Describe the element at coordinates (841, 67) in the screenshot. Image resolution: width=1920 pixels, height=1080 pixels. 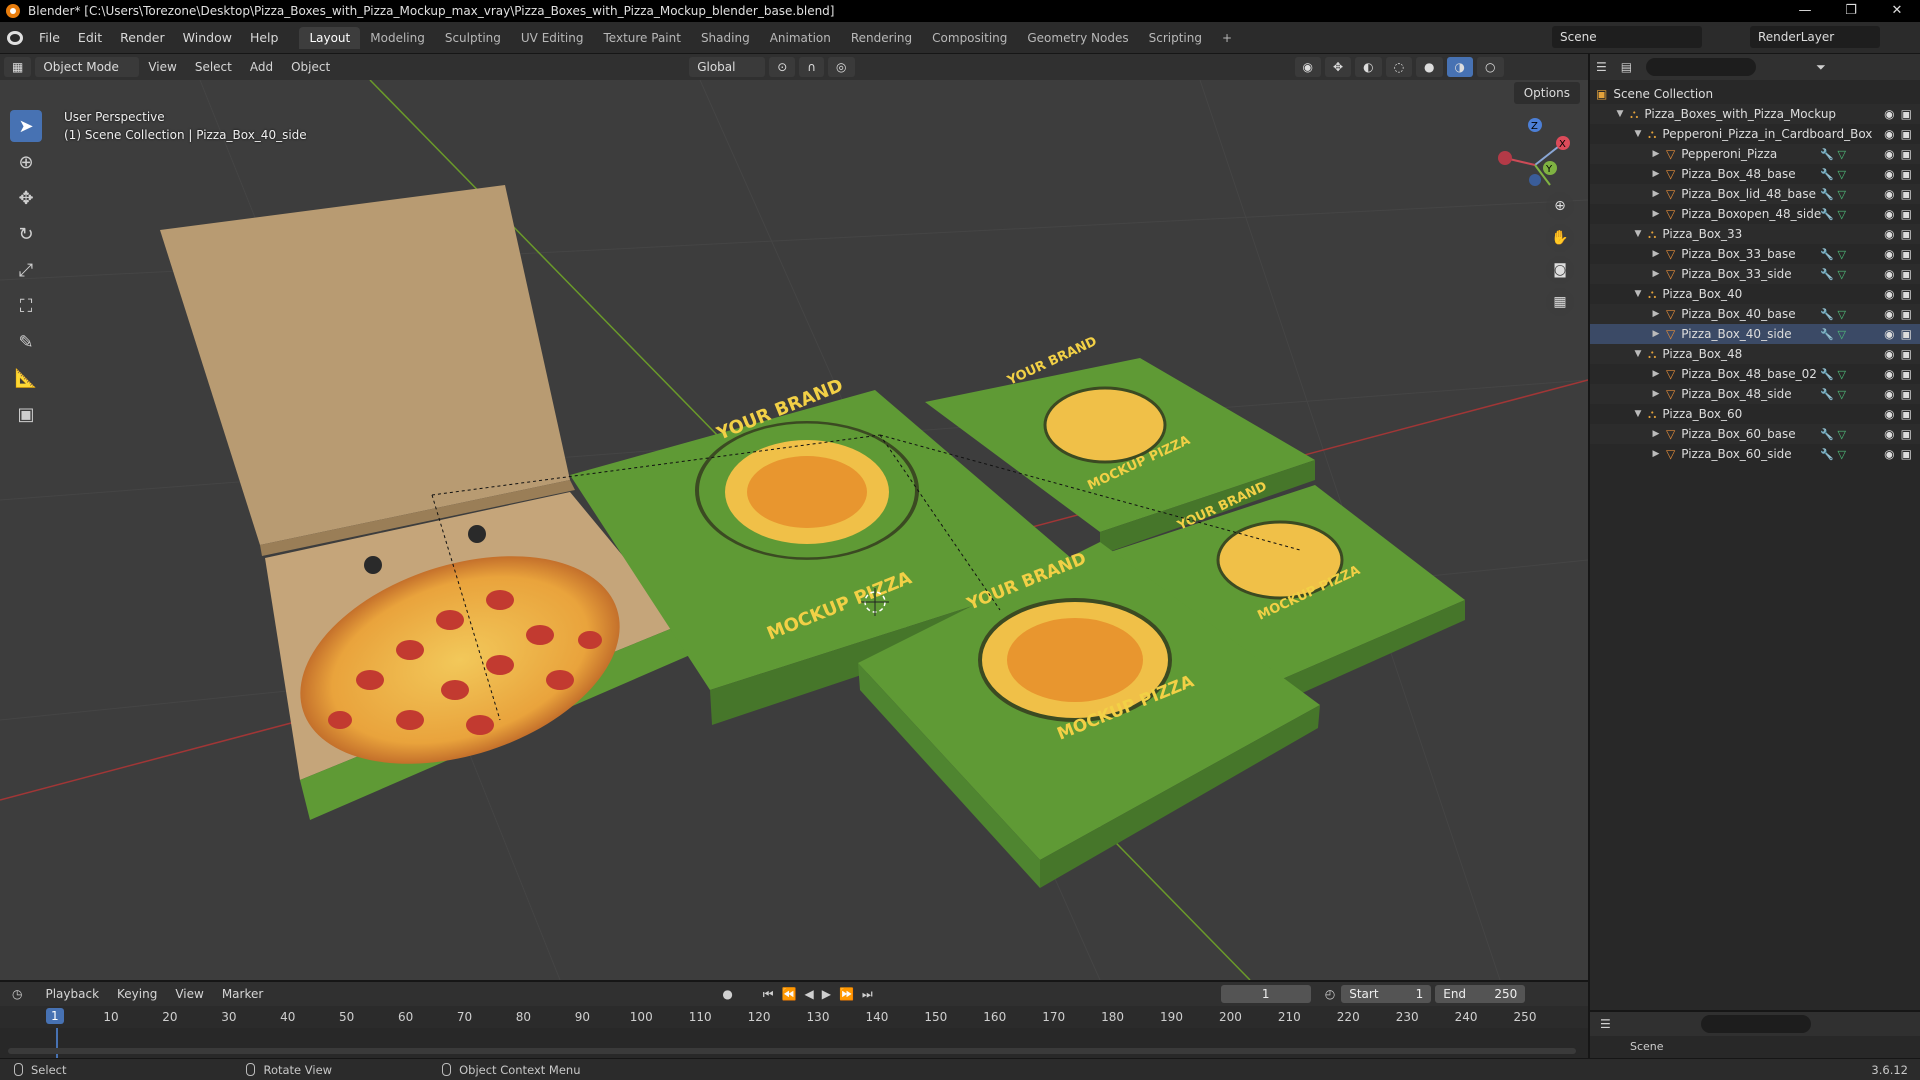
I see `proportional-edit-button: ◎` at that location.